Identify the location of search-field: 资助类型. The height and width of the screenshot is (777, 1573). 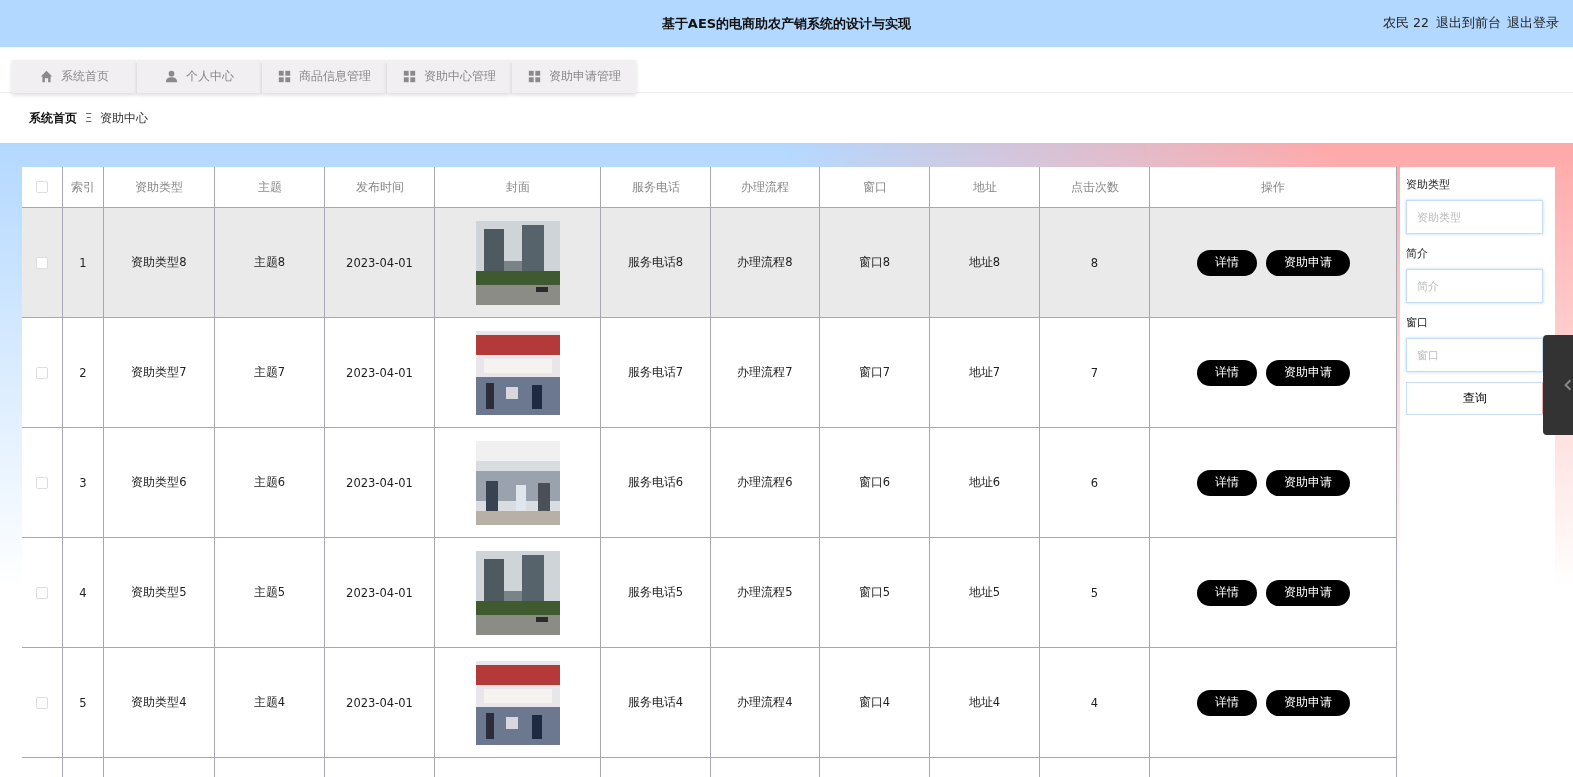
(1474, 217).